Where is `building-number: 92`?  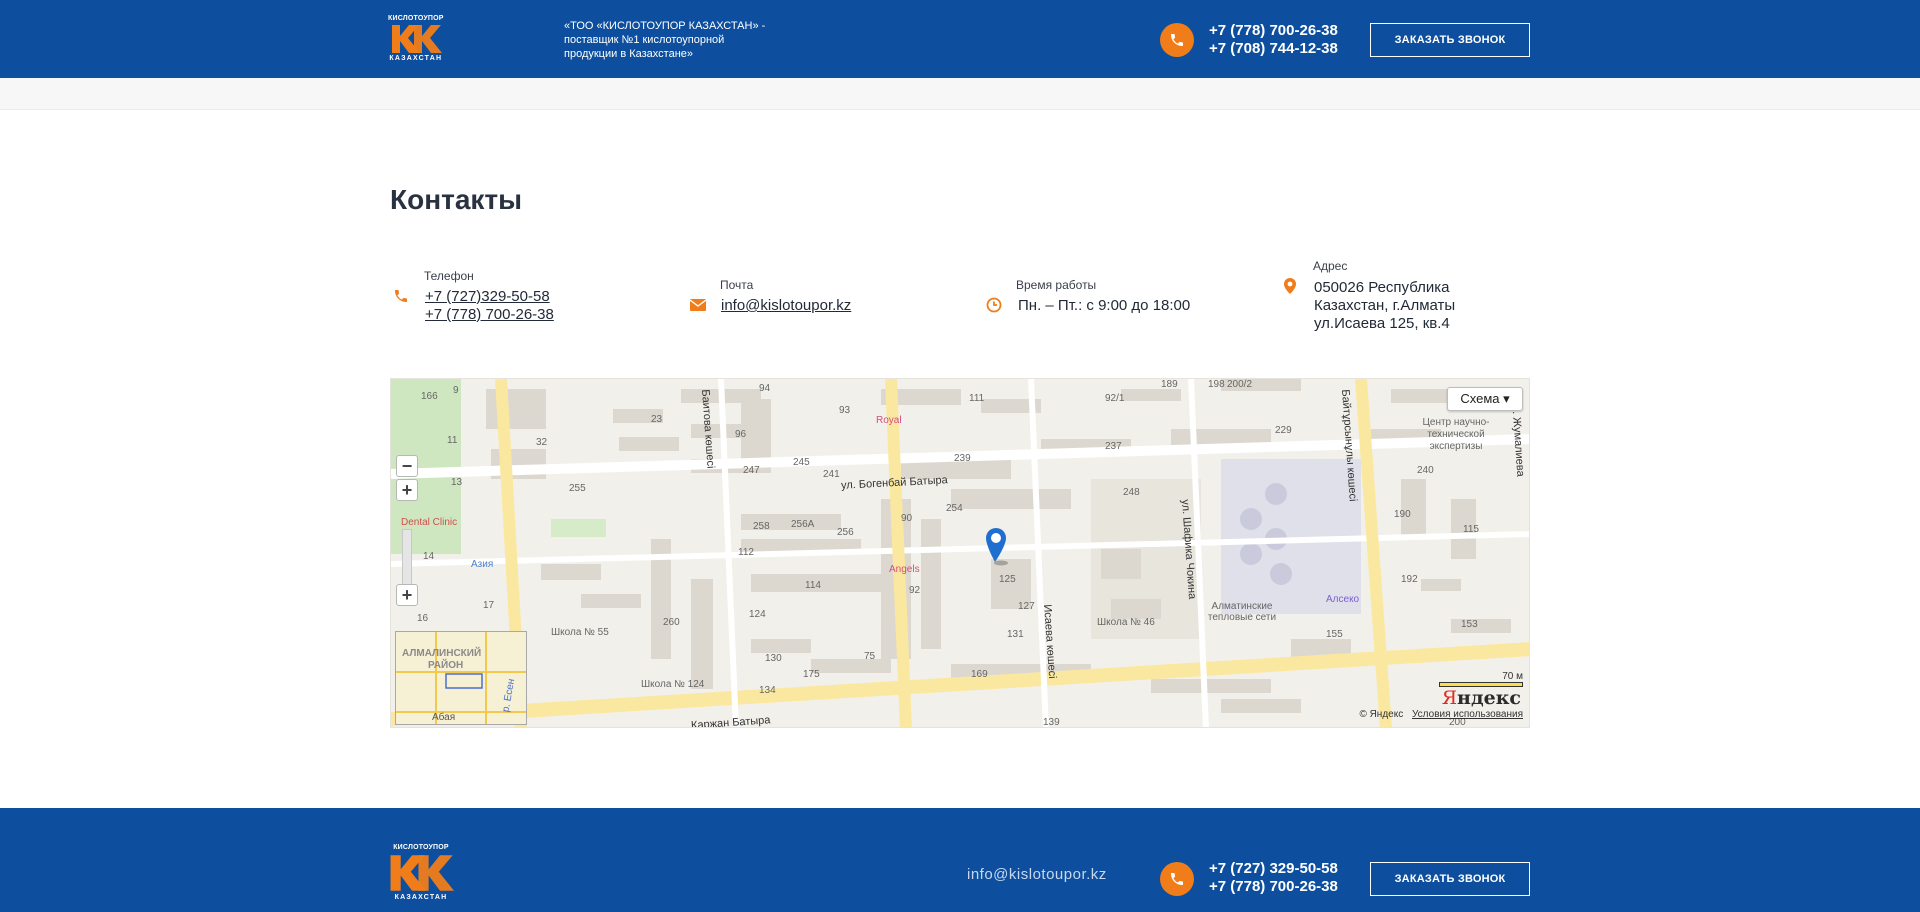 building-number: 92 is located at coordinates (915, 590).